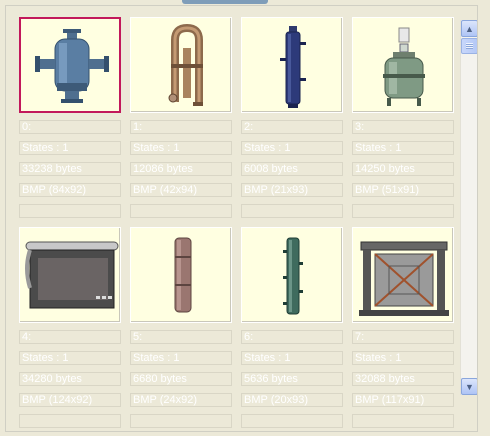  What do you see at coordinates (403, 190) in the screenshot?
I see `item-format: BMP (51x91)` at bounding box center [403, 190].